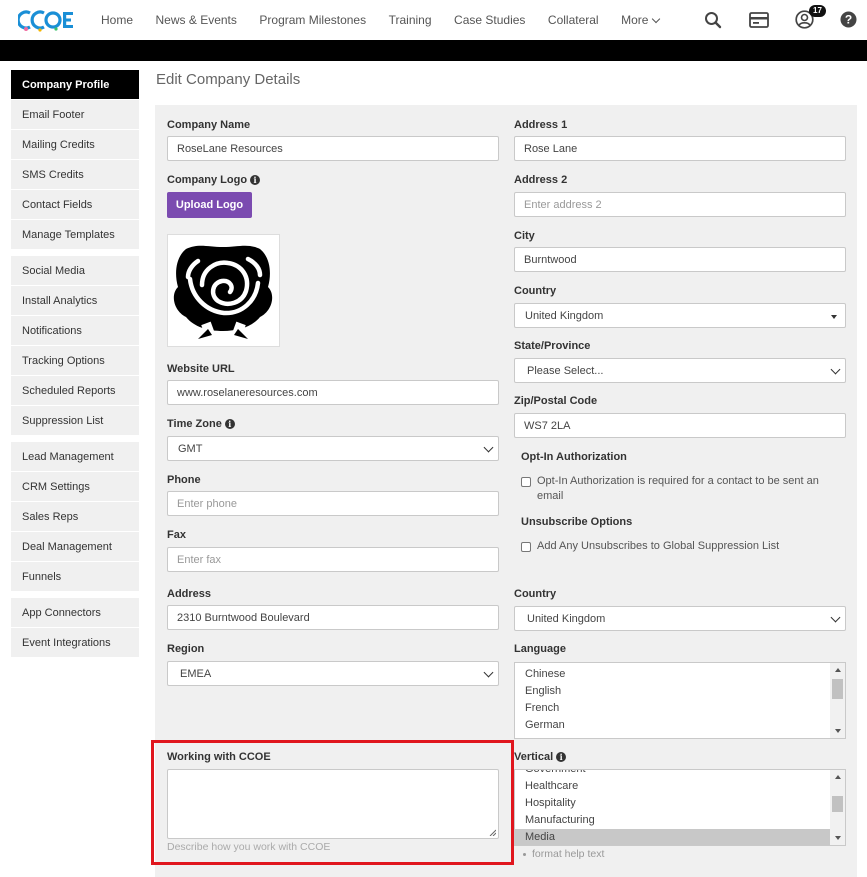  Describe the element at coordinates (75, 85) in the screenshot. I see `sidebar-item-company-profile: Company Profile` at that location.